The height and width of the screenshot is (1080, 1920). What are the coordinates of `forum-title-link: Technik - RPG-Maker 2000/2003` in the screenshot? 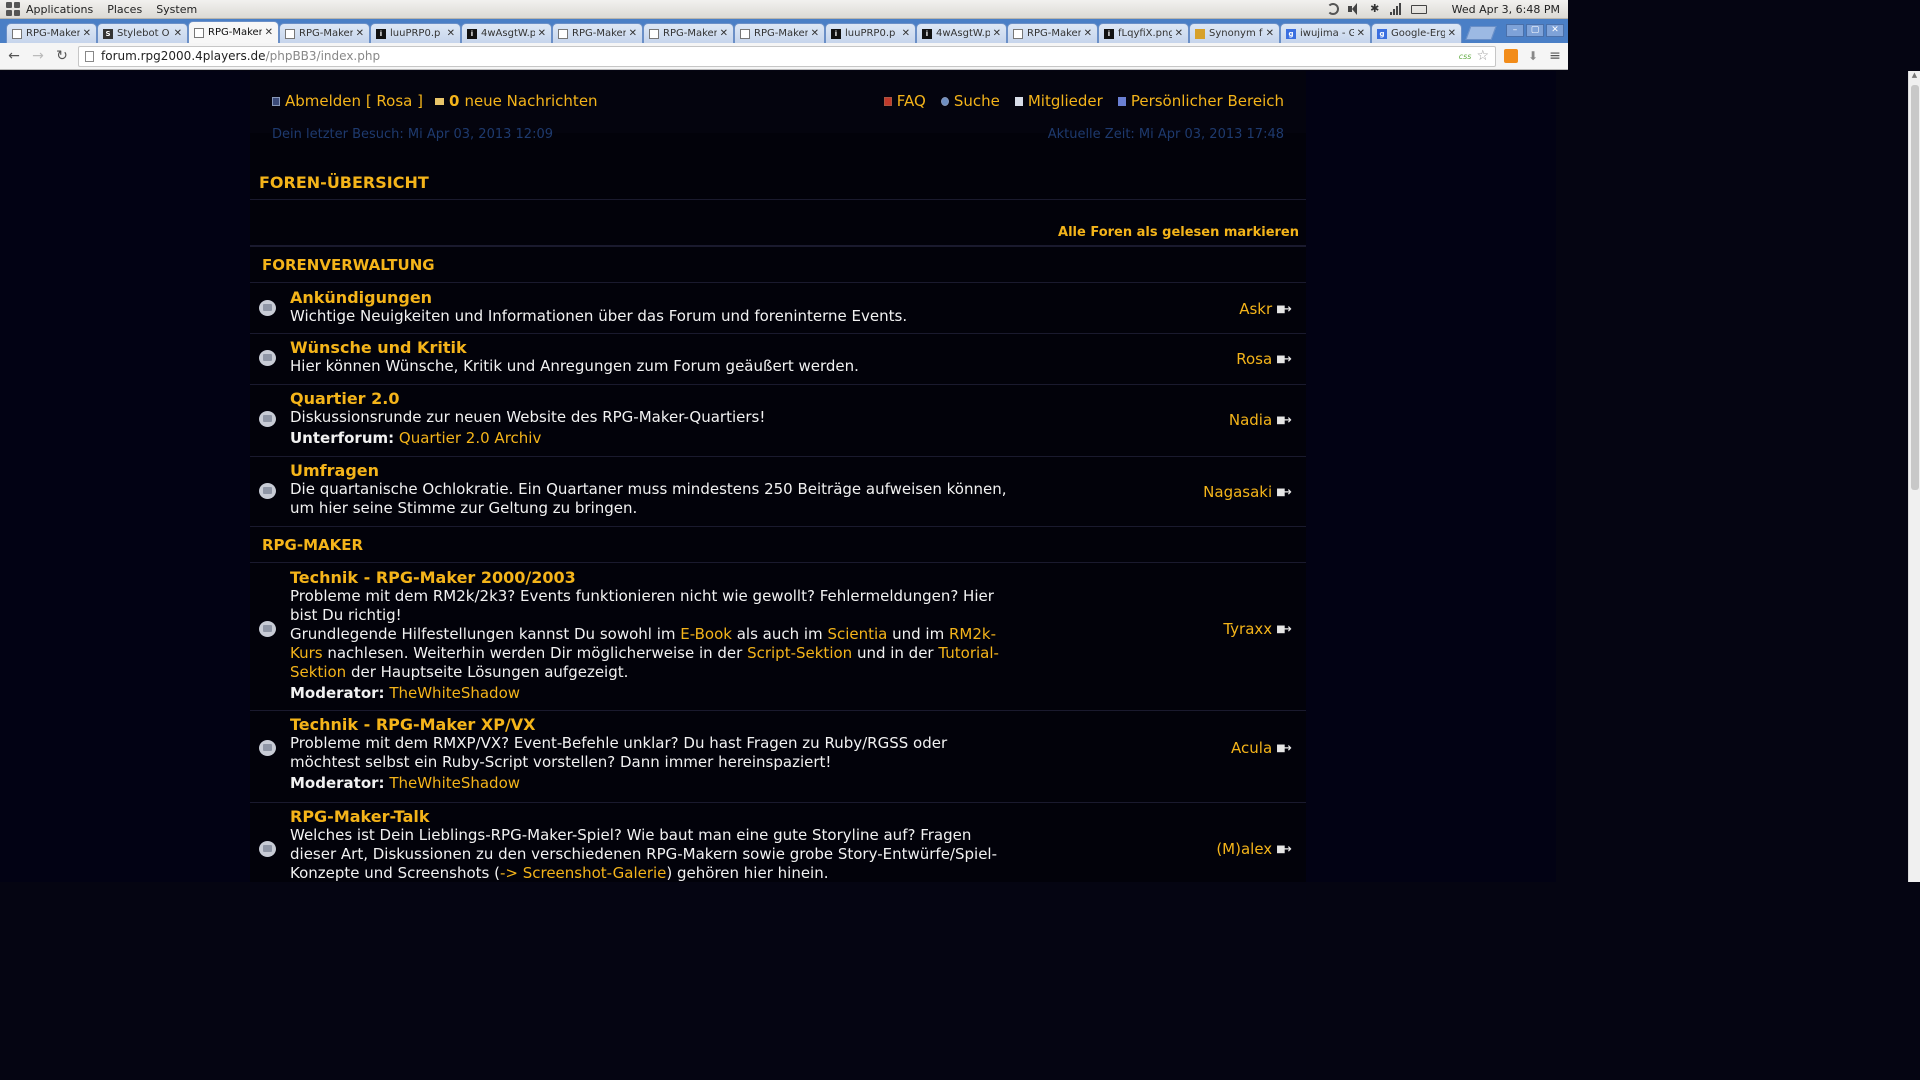 It's located at (655, 577).